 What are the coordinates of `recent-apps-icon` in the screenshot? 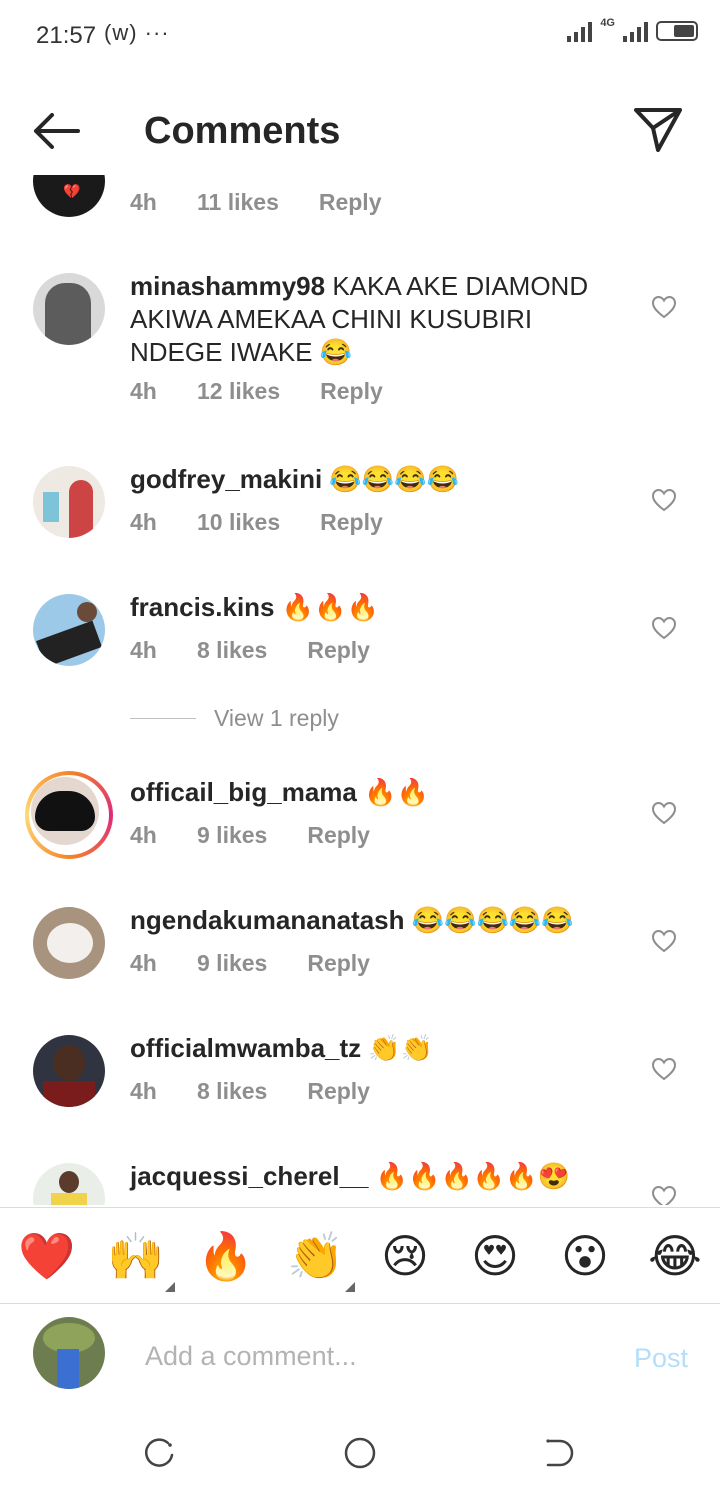 It's located at (160, 1453).